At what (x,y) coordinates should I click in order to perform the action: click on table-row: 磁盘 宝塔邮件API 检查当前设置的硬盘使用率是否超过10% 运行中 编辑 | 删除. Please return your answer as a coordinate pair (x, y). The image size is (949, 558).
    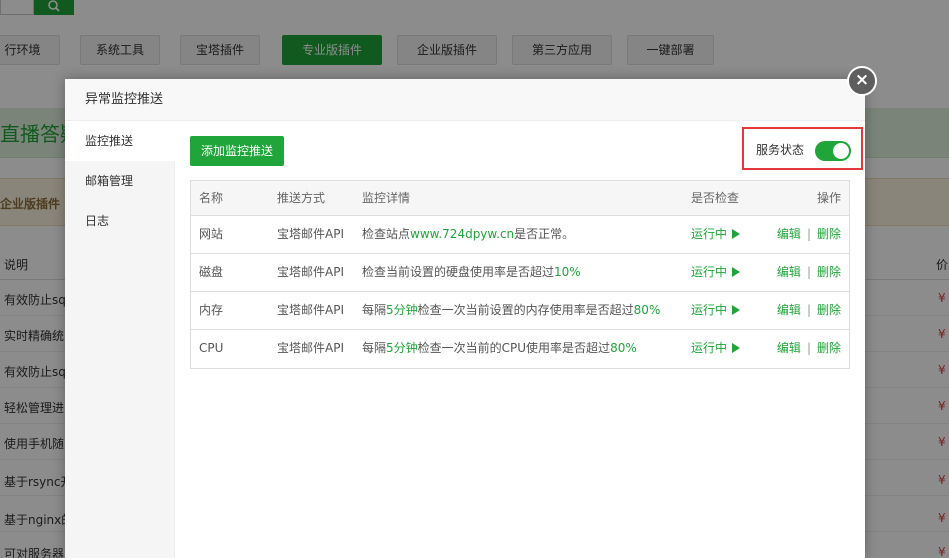
    Looking at the image, I should click on (520, 273).